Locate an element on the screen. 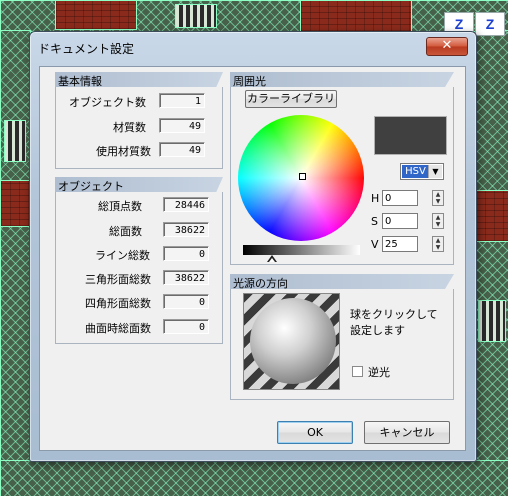 Image resolution: width=508 pixels, height=496 pixels. material-count-value: 49 is located at coordinates (182, 125).